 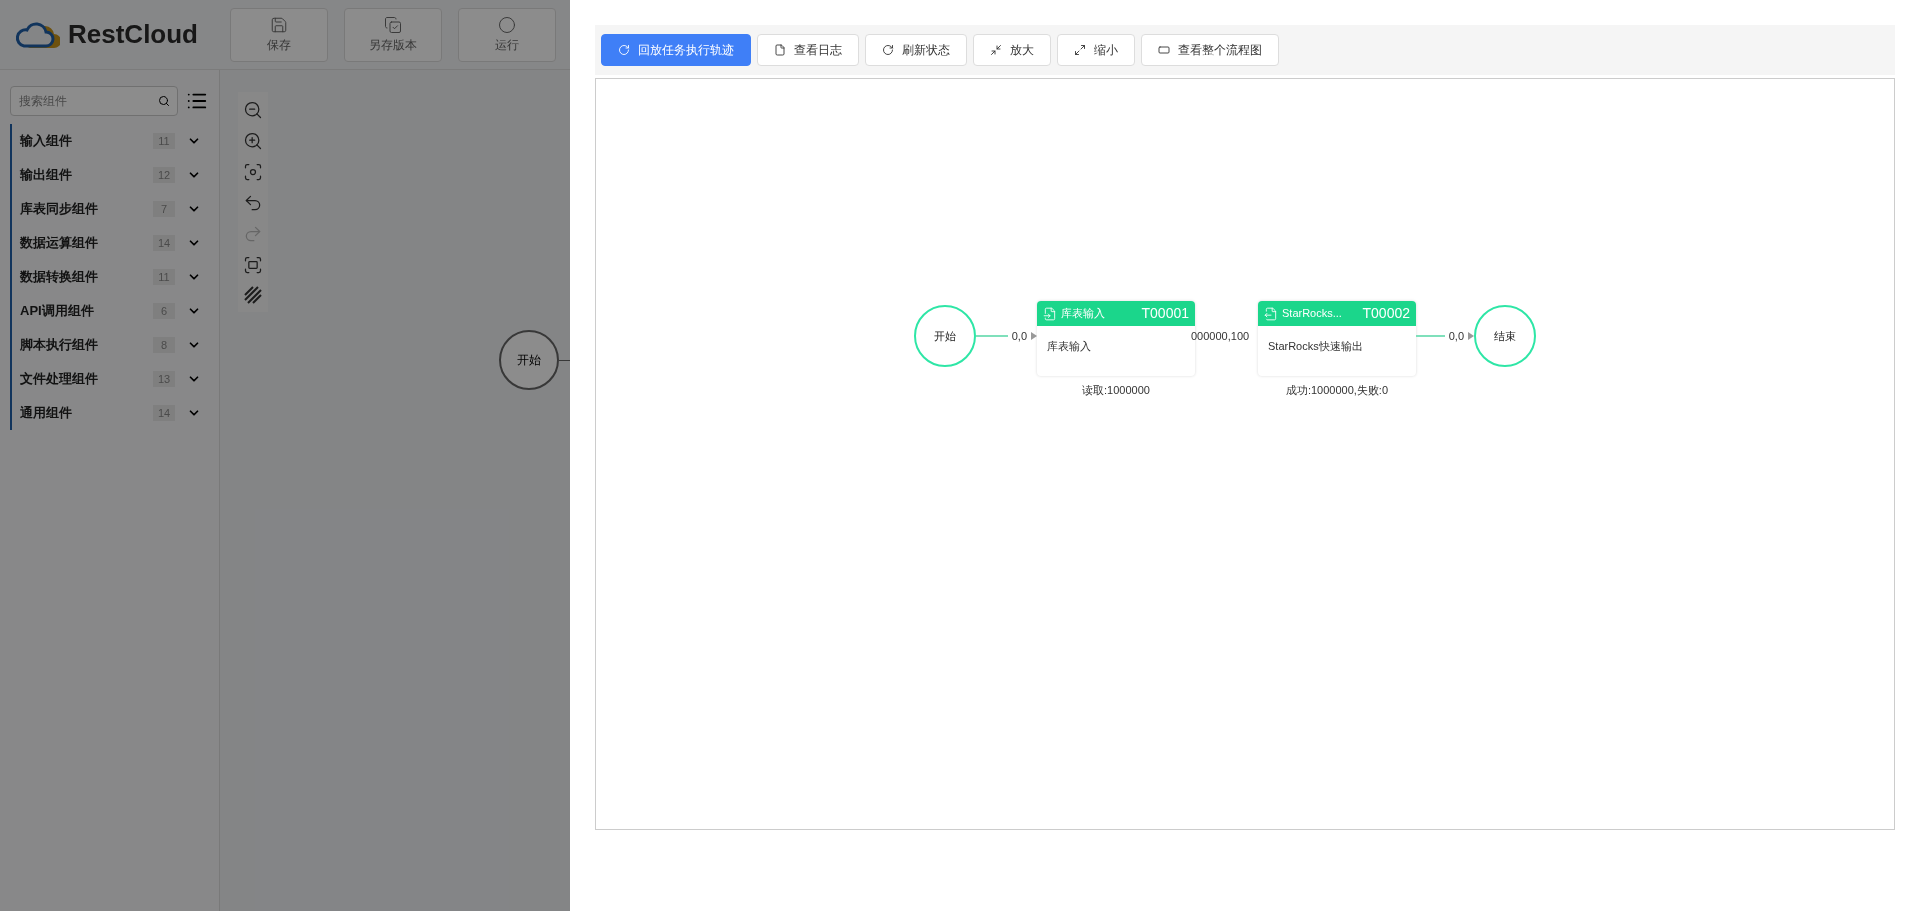 I want to click on frame-icon, so click(x=253, y=265).